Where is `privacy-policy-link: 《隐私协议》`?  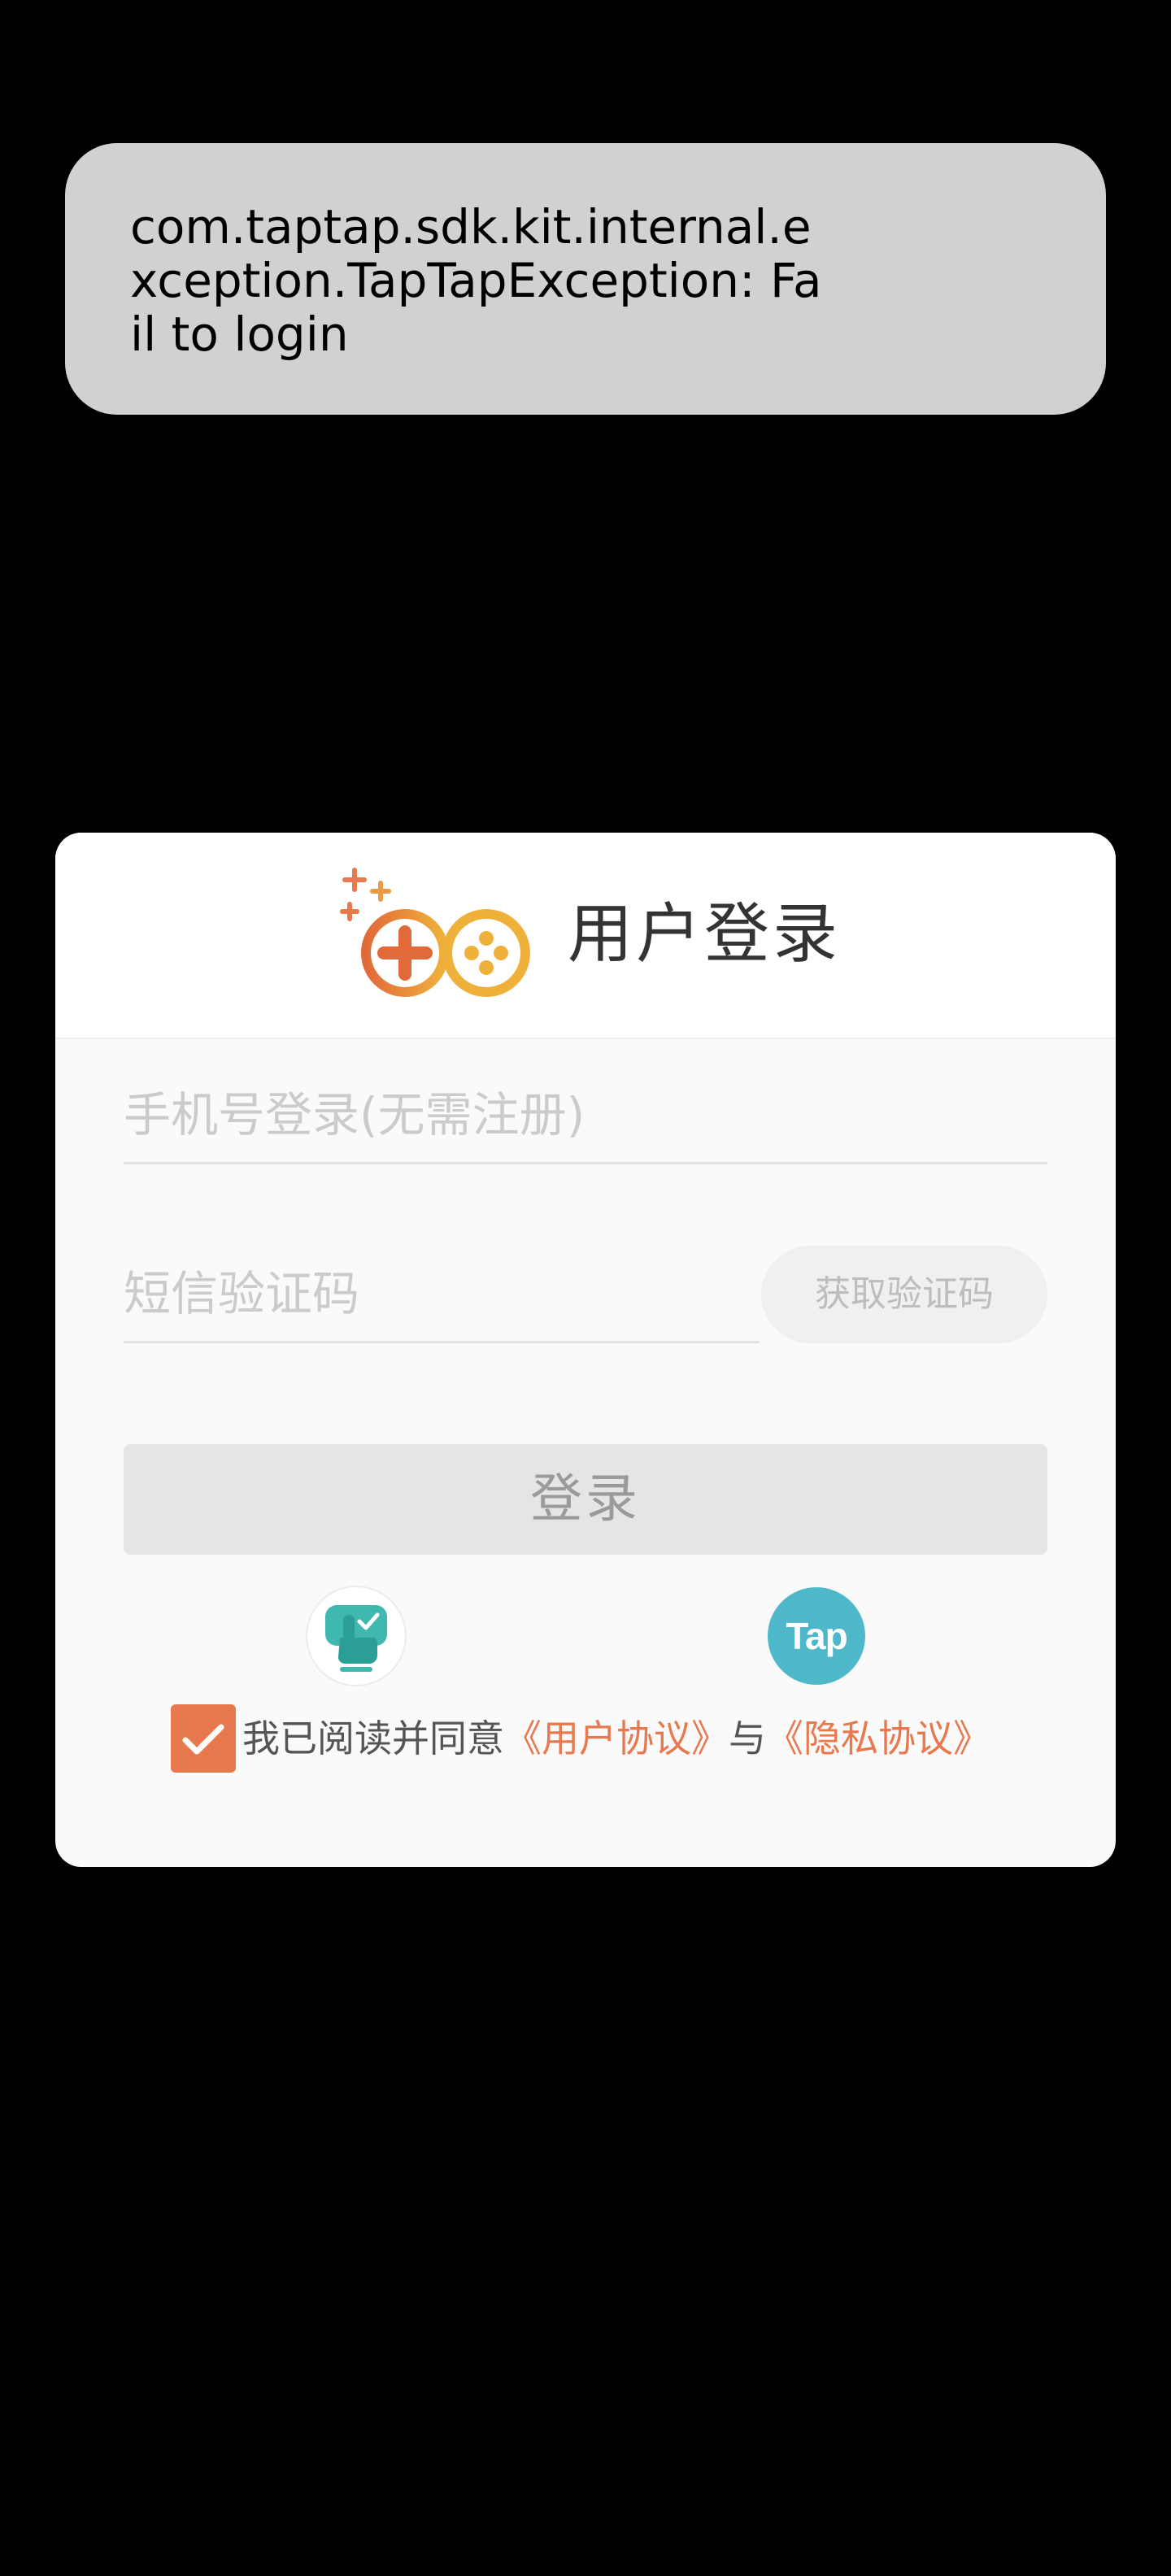
privacy-policy-link: 《隐私协议》 is located at coordinates (878, 1738).